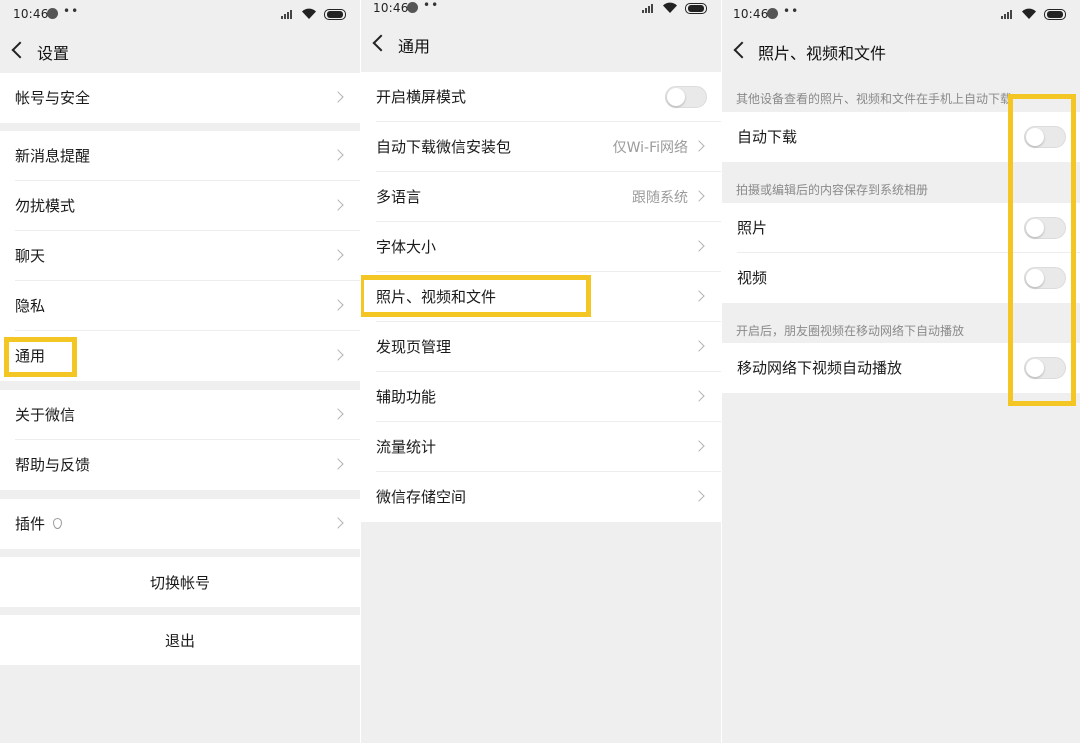 The image size is (1080, 743). I want to click on item-label: 插件, so click(30, 524).